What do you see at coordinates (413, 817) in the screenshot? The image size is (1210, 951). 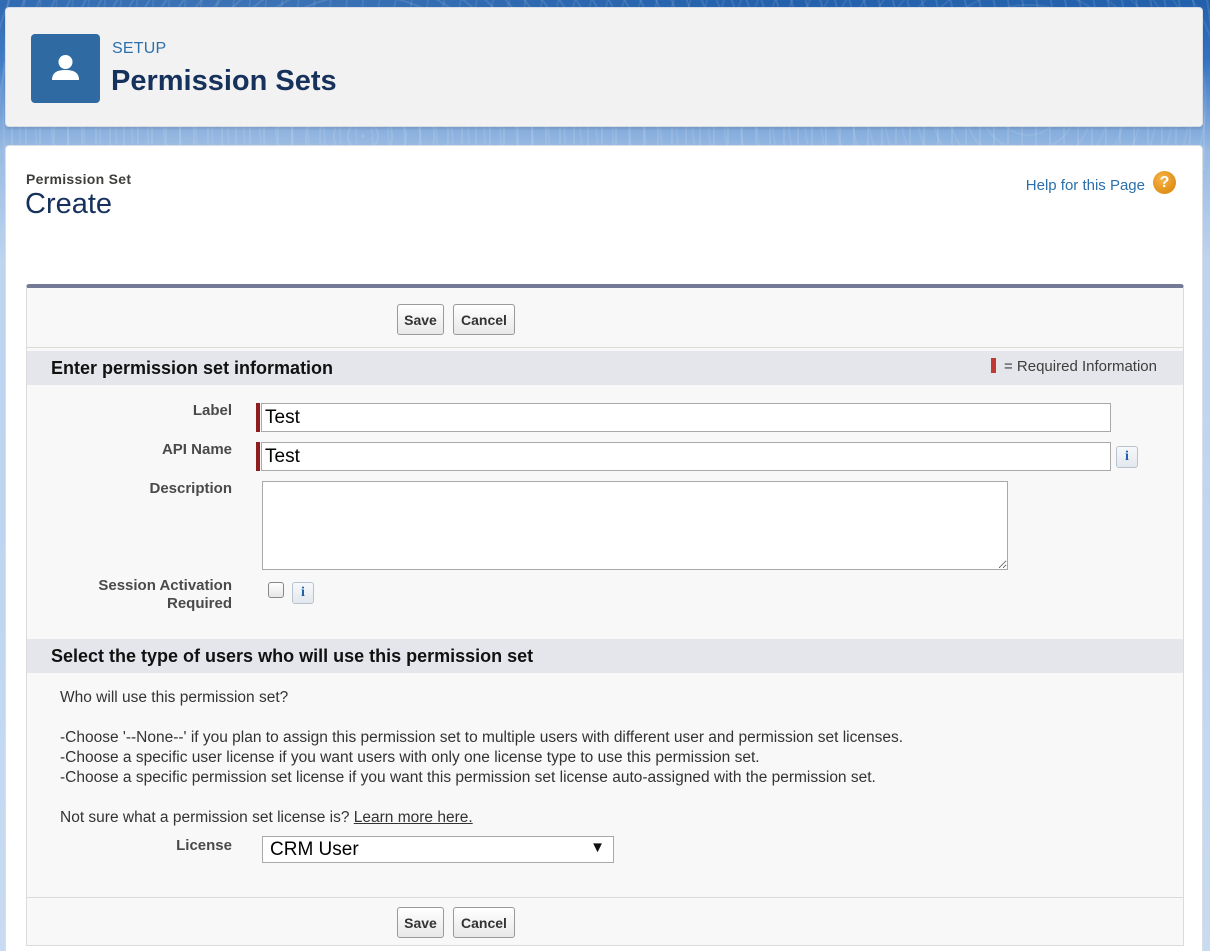 I see `learn-more-link: Learn more here.` at bounding box center [413, 817].